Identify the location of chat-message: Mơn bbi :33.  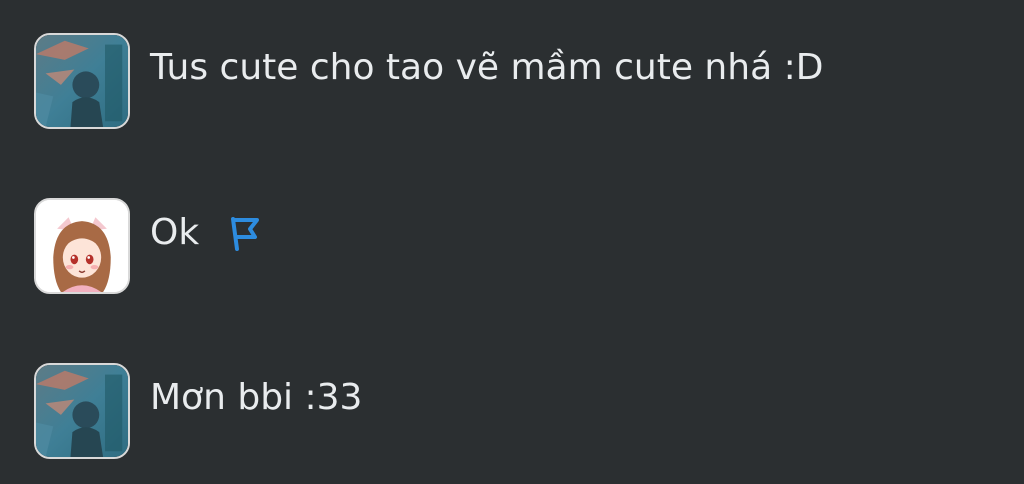
(198, 411).